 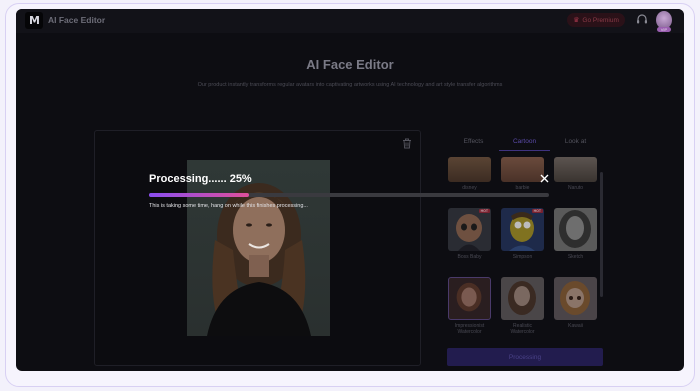 I want to click on logo-icon: M, so click(x=34, y=20).